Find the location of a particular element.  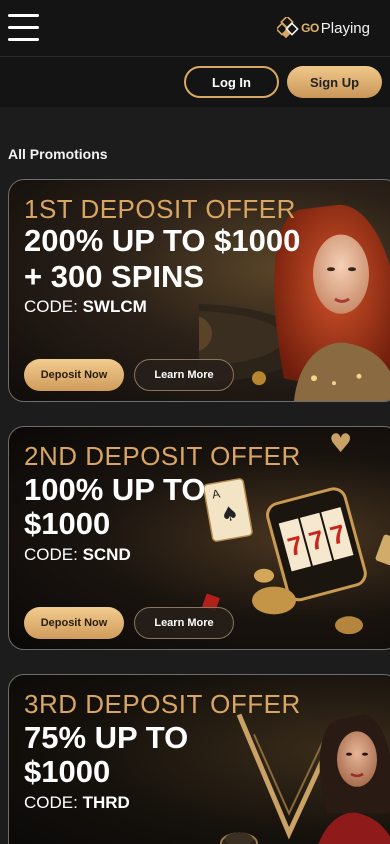

offer-heading: 3RD DEPOSIT OFFER is located at coordinates (162, 704).